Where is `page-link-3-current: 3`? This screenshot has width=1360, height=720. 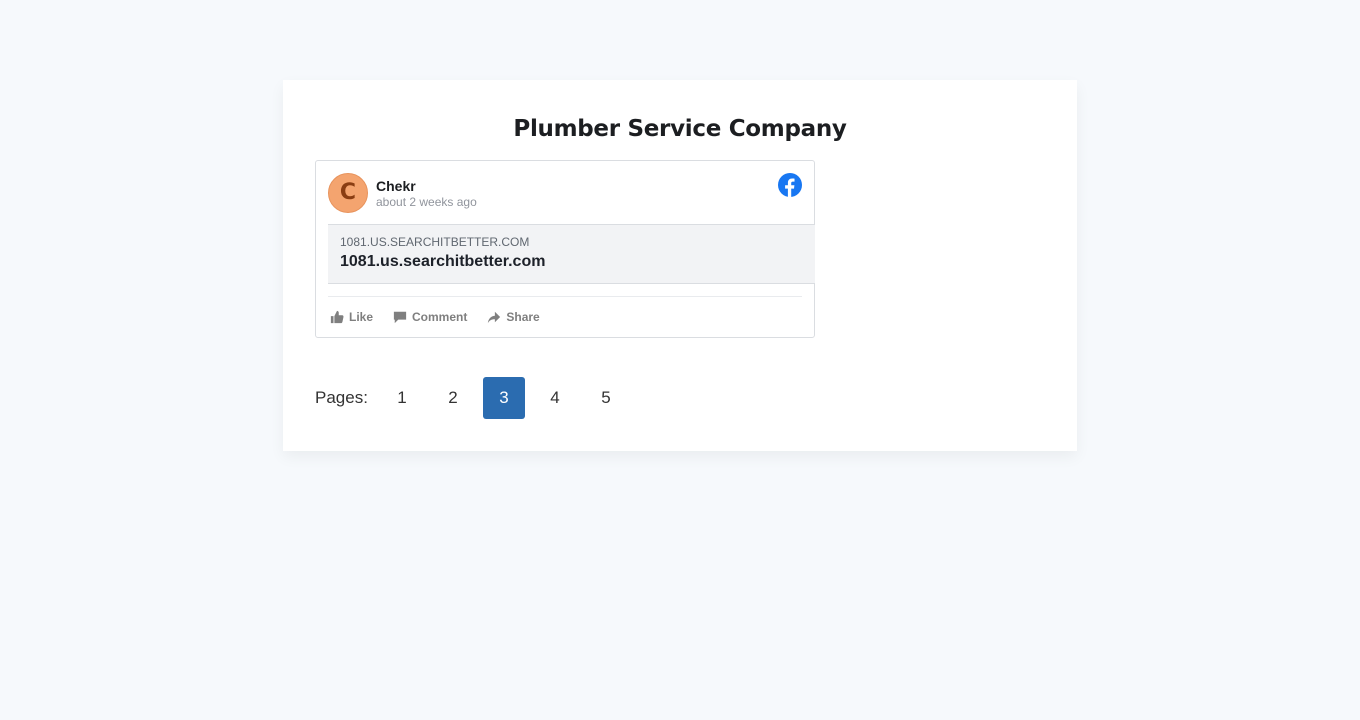
page-link-3-current: 3 is located at coordinates (503, 398).